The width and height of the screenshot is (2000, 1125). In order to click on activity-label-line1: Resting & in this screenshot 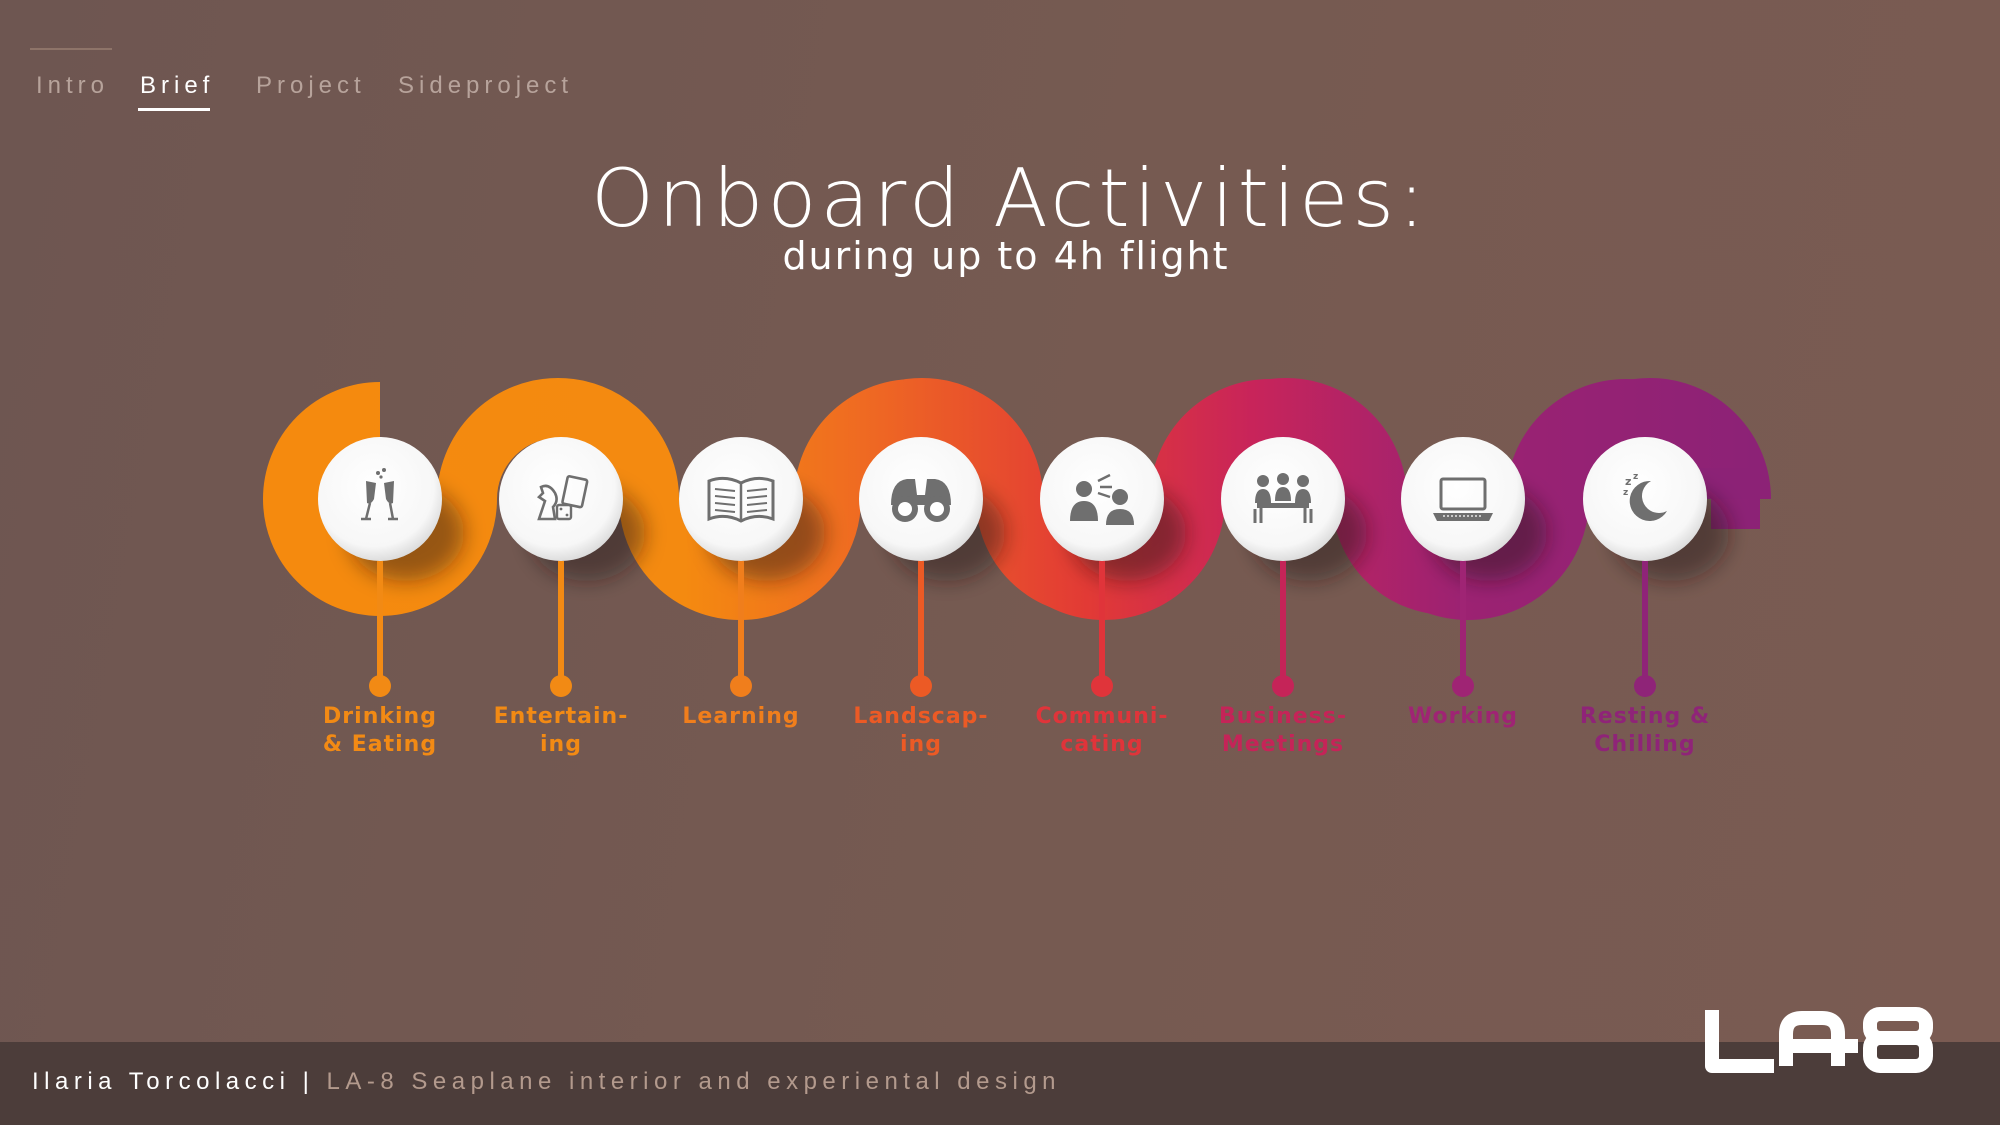, I will do `click(1645, 716)`.